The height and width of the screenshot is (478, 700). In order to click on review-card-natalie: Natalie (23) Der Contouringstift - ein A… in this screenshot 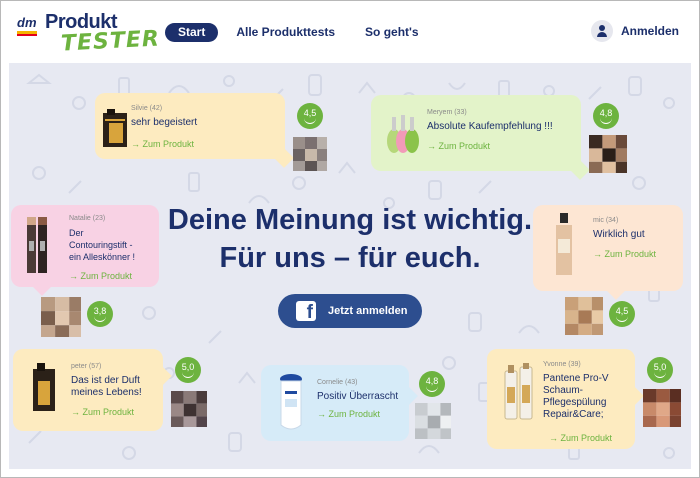, I will do `click(85, 250)`.